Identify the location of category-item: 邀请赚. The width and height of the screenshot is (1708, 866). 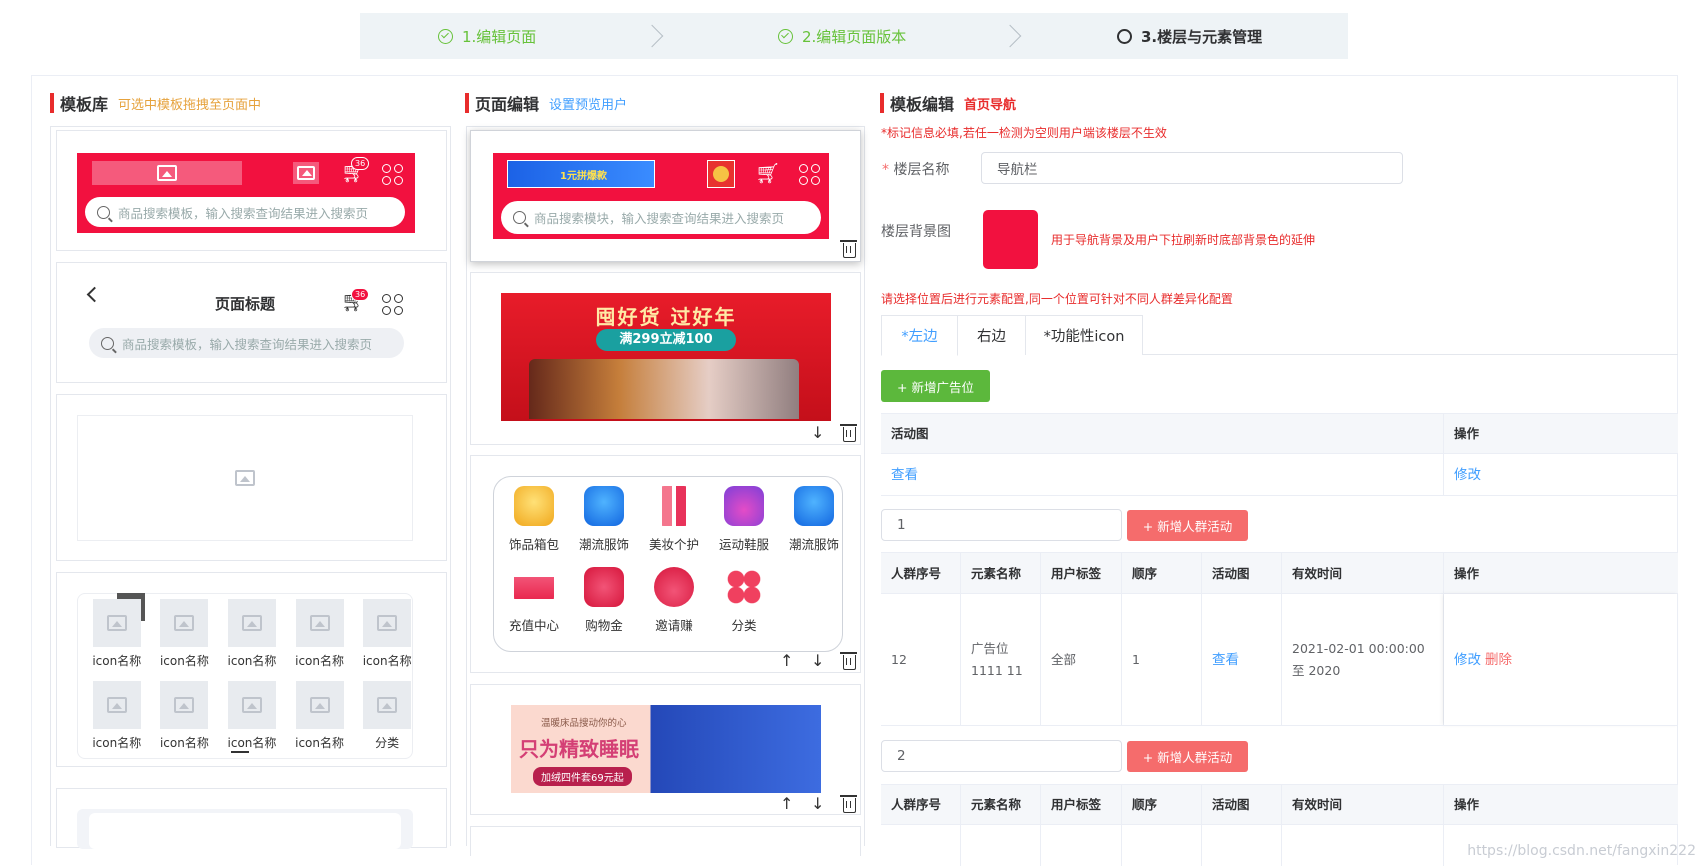
(674, 600).